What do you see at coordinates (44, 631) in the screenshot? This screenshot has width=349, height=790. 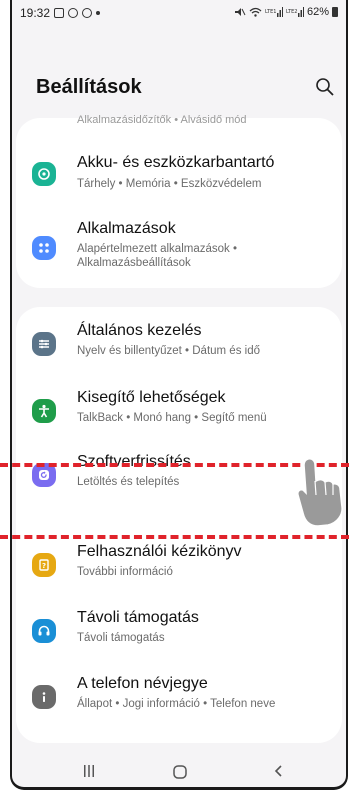 I see `remote-support-icon` at bounding box center [44, 631].